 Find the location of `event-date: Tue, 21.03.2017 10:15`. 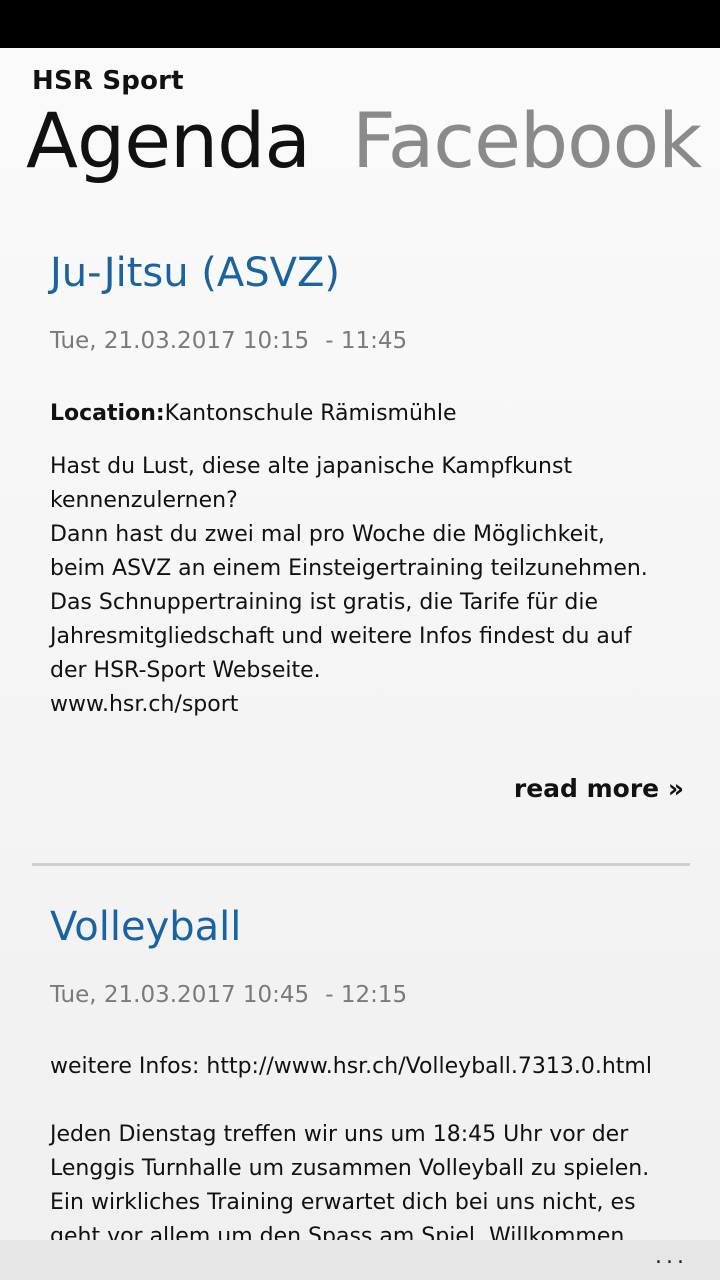

event-date: Tue, 21.03.2017 10:15 is located at coordinates (180, 341).